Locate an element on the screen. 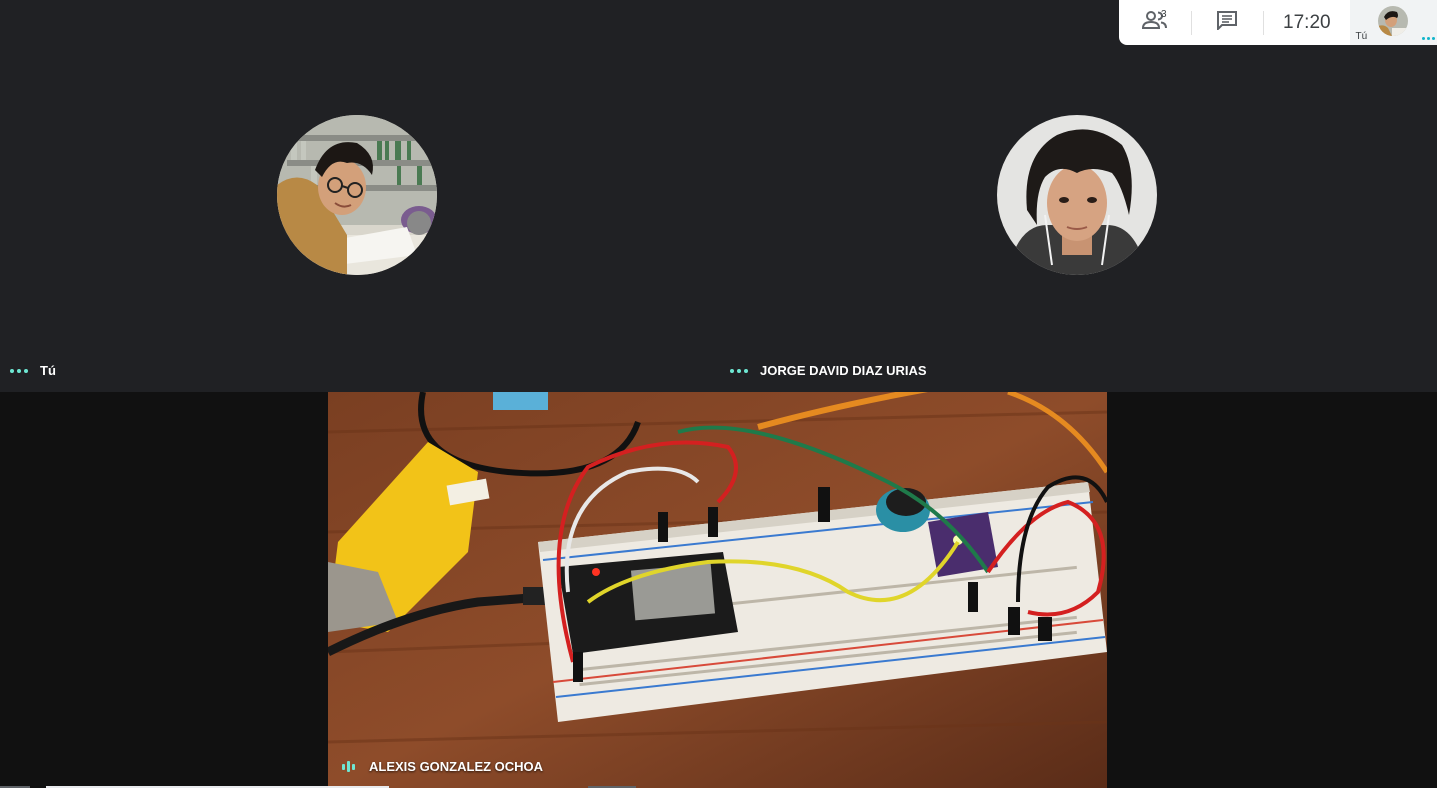  clock-time: 17:20 is located at coordinates (1306, 22).